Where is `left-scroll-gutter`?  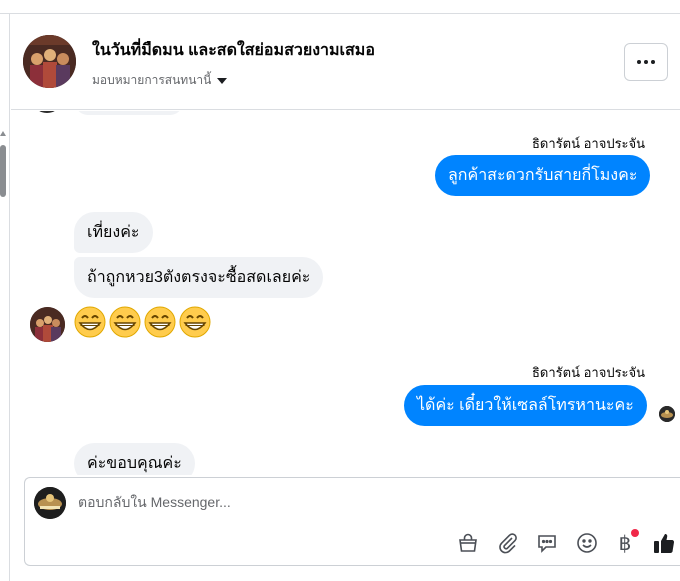 left-scroll-gutter is located at coordinates (5, 297).